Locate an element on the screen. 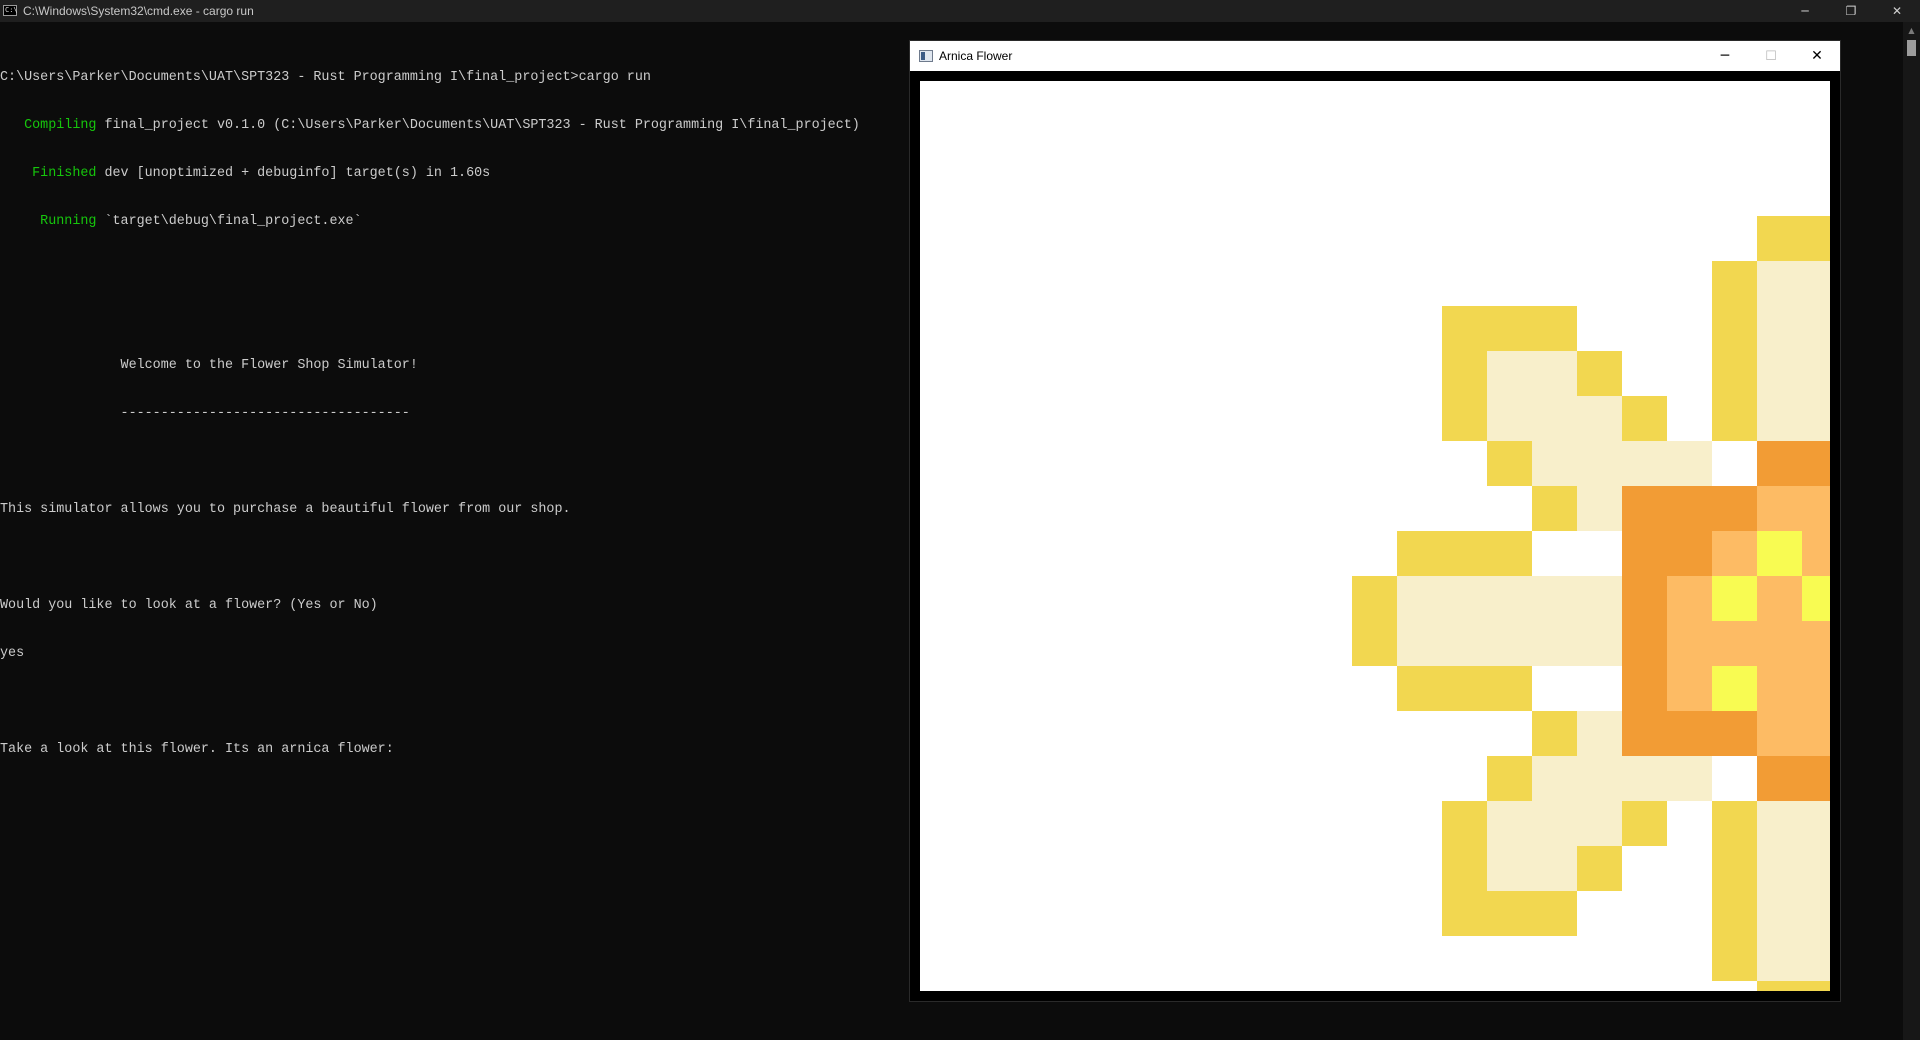  flower-close-button: ✕ is located at coordinates (1817, 56).